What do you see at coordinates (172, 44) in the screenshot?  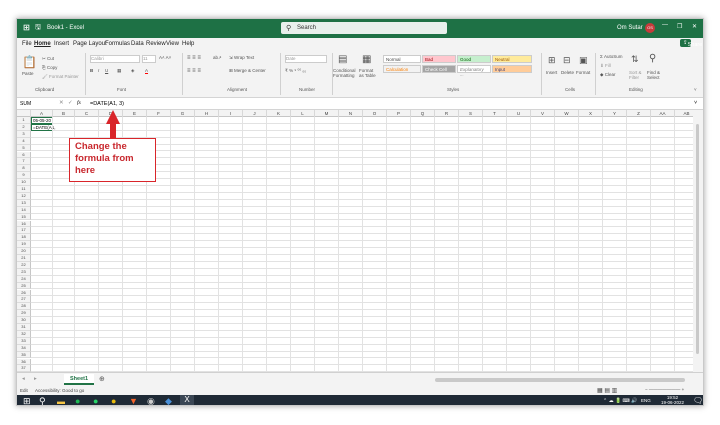 I see `tab-view: View` at bounding box center [172, 44].